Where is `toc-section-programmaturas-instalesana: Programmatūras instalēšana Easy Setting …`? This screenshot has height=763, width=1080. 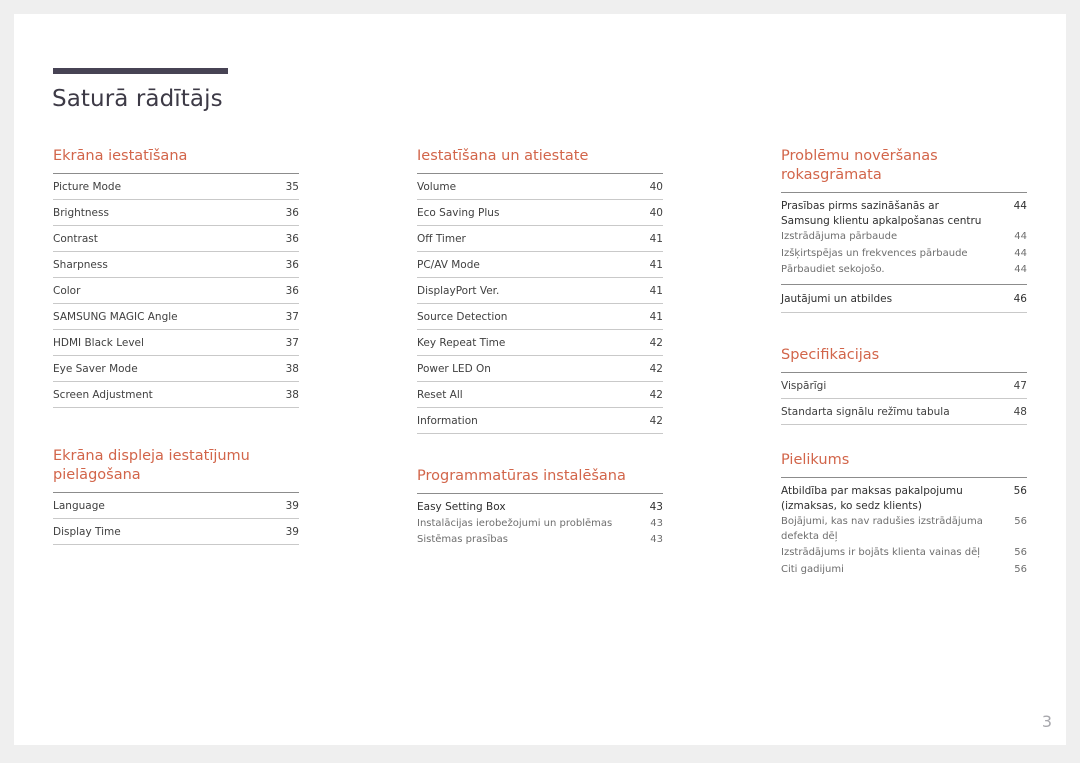
toc-section-programmaturas-instalesana: Programmatūras instalēšana Easy Setting … is located at coordinates (540, 510).